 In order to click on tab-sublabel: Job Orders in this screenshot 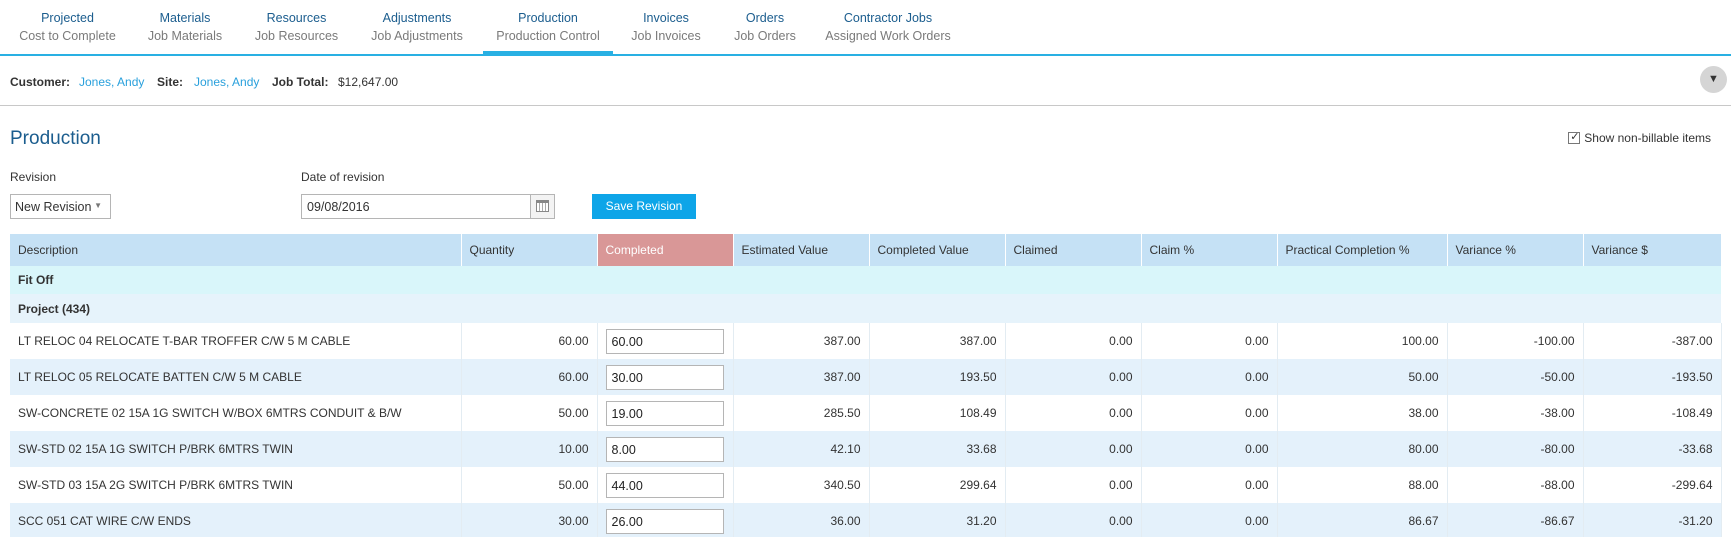, I will do `click(765, 36)`.